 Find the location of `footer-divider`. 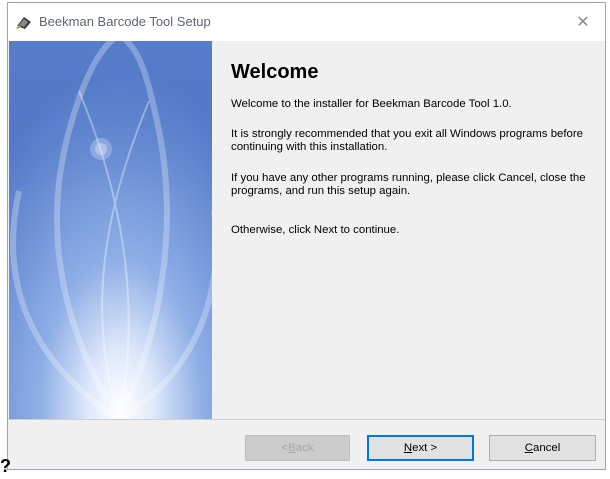

footer-divider is located at coordinates (306, 419).